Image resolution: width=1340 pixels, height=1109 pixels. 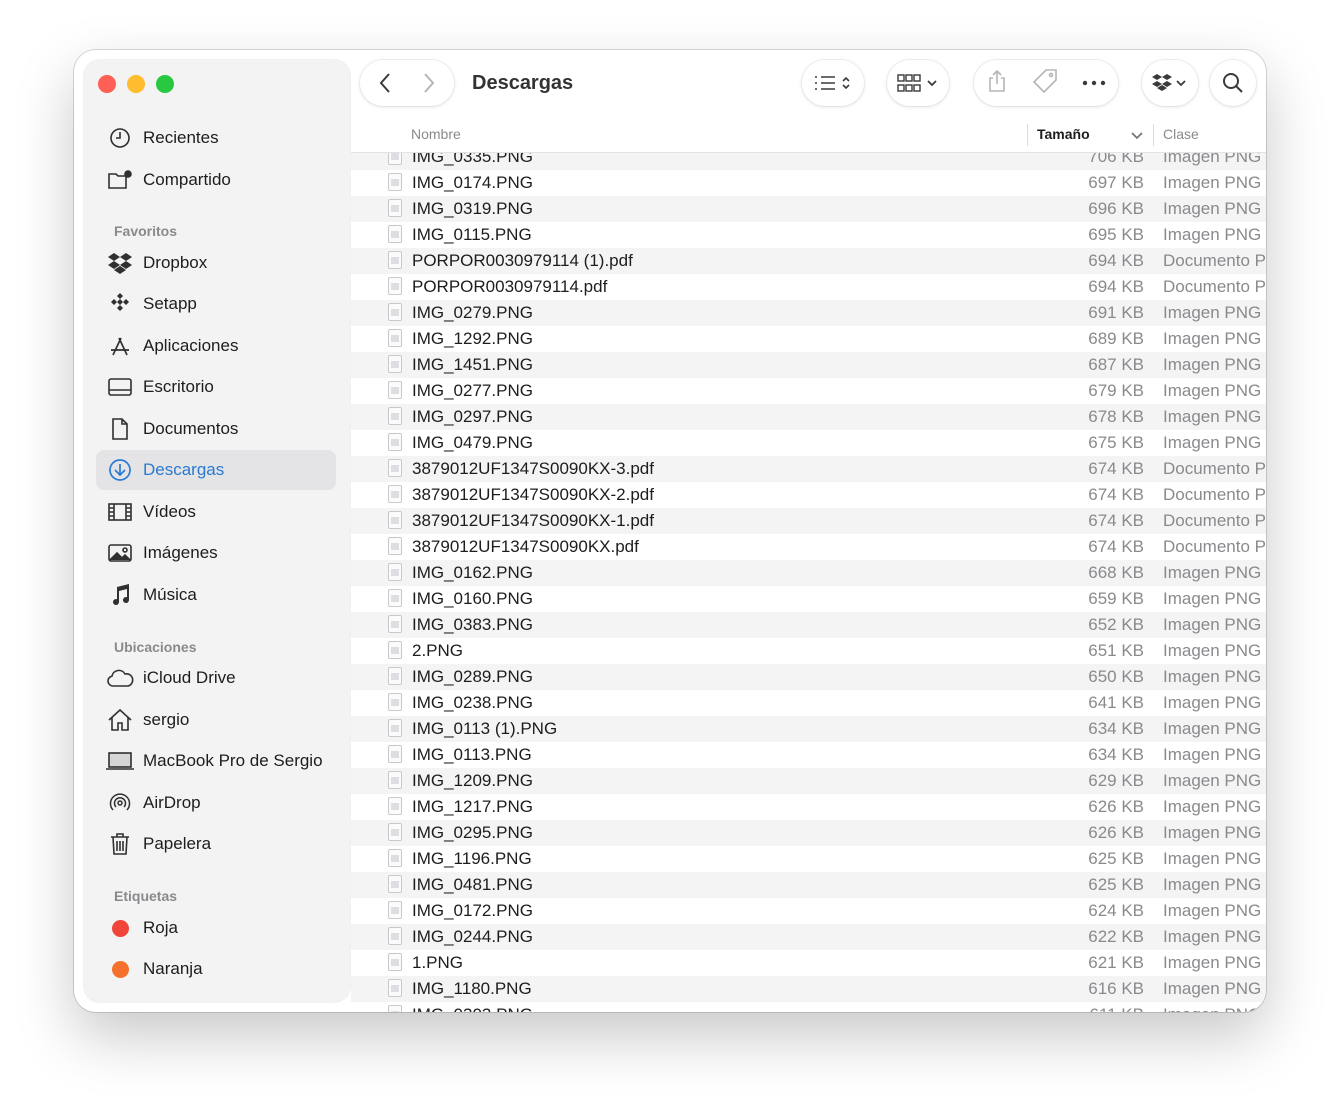 I want to click on table-row: IMG_0113 (1).PNG 634 KB Imagen PNG, so click(x=808, y=729).